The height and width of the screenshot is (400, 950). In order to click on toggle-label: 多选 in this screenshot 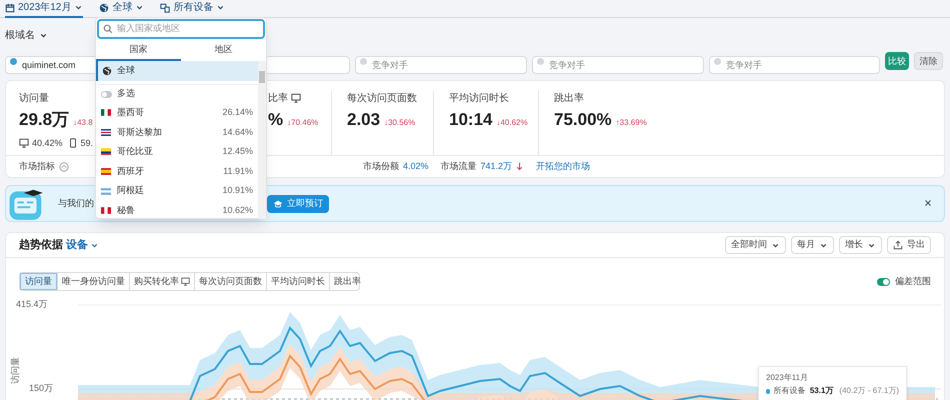, I will do `click(126, 93)`.